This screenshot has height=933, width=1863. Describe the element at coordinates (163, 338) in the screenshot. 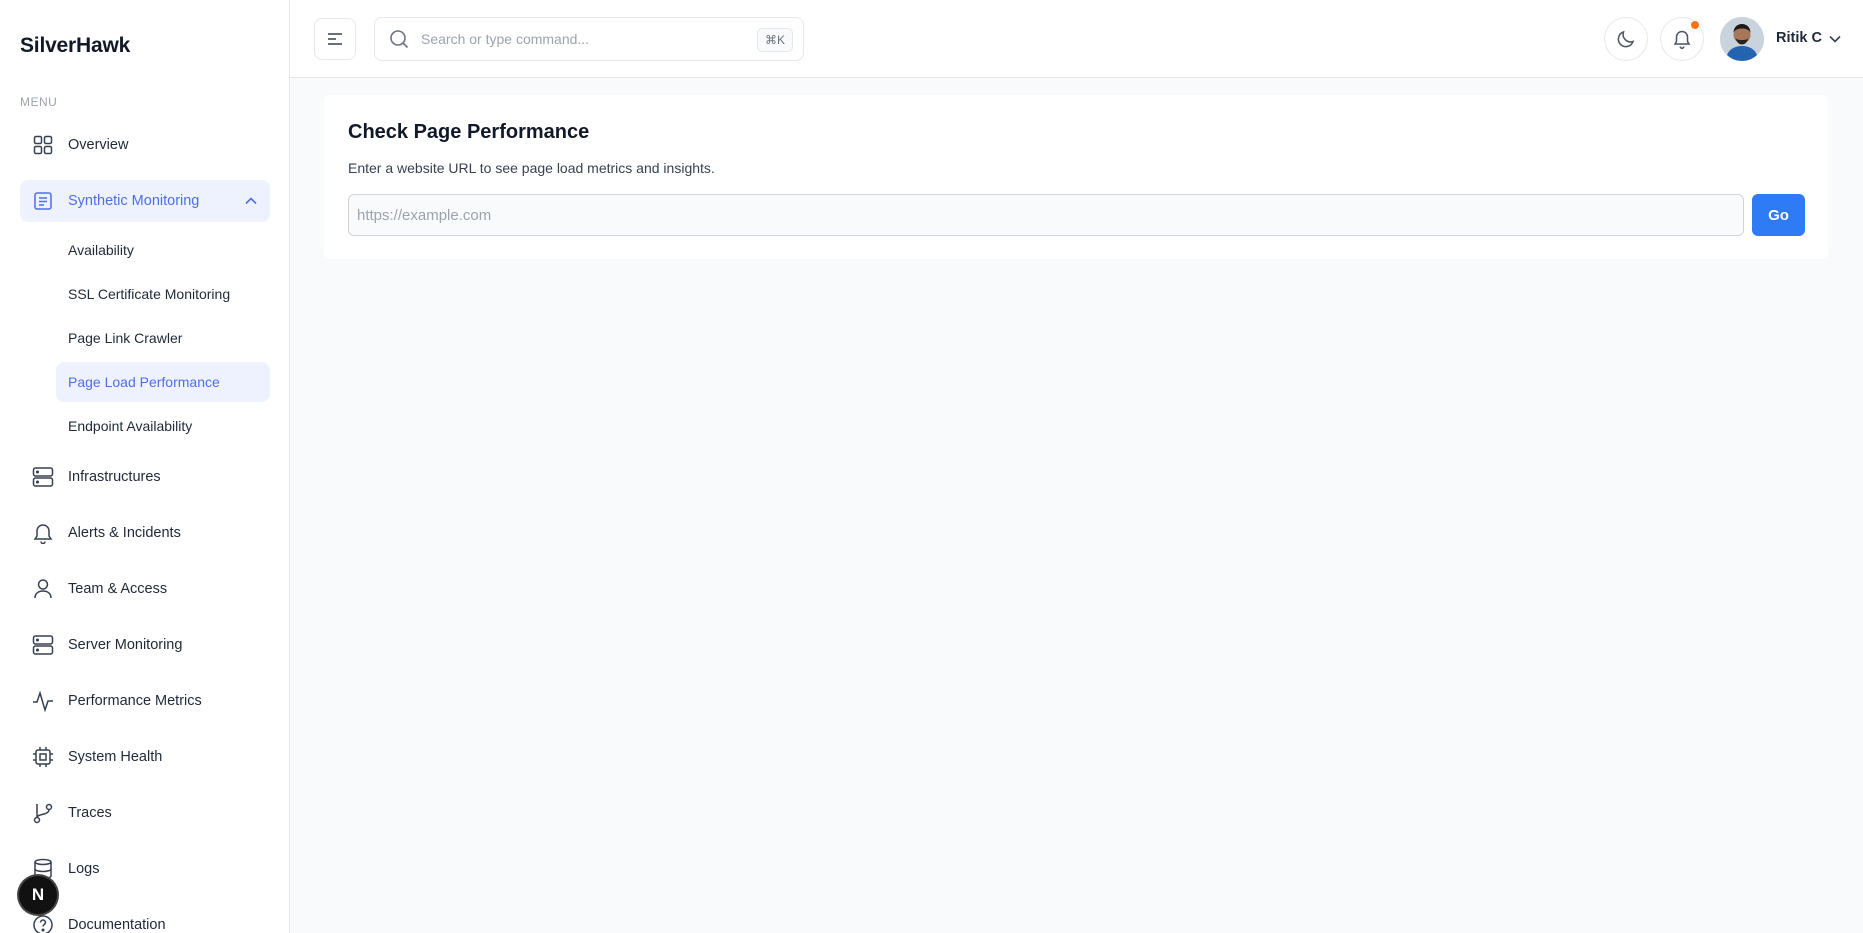

I see `submenu-item-page-link-crawler: Page Link Crawler` at that location.